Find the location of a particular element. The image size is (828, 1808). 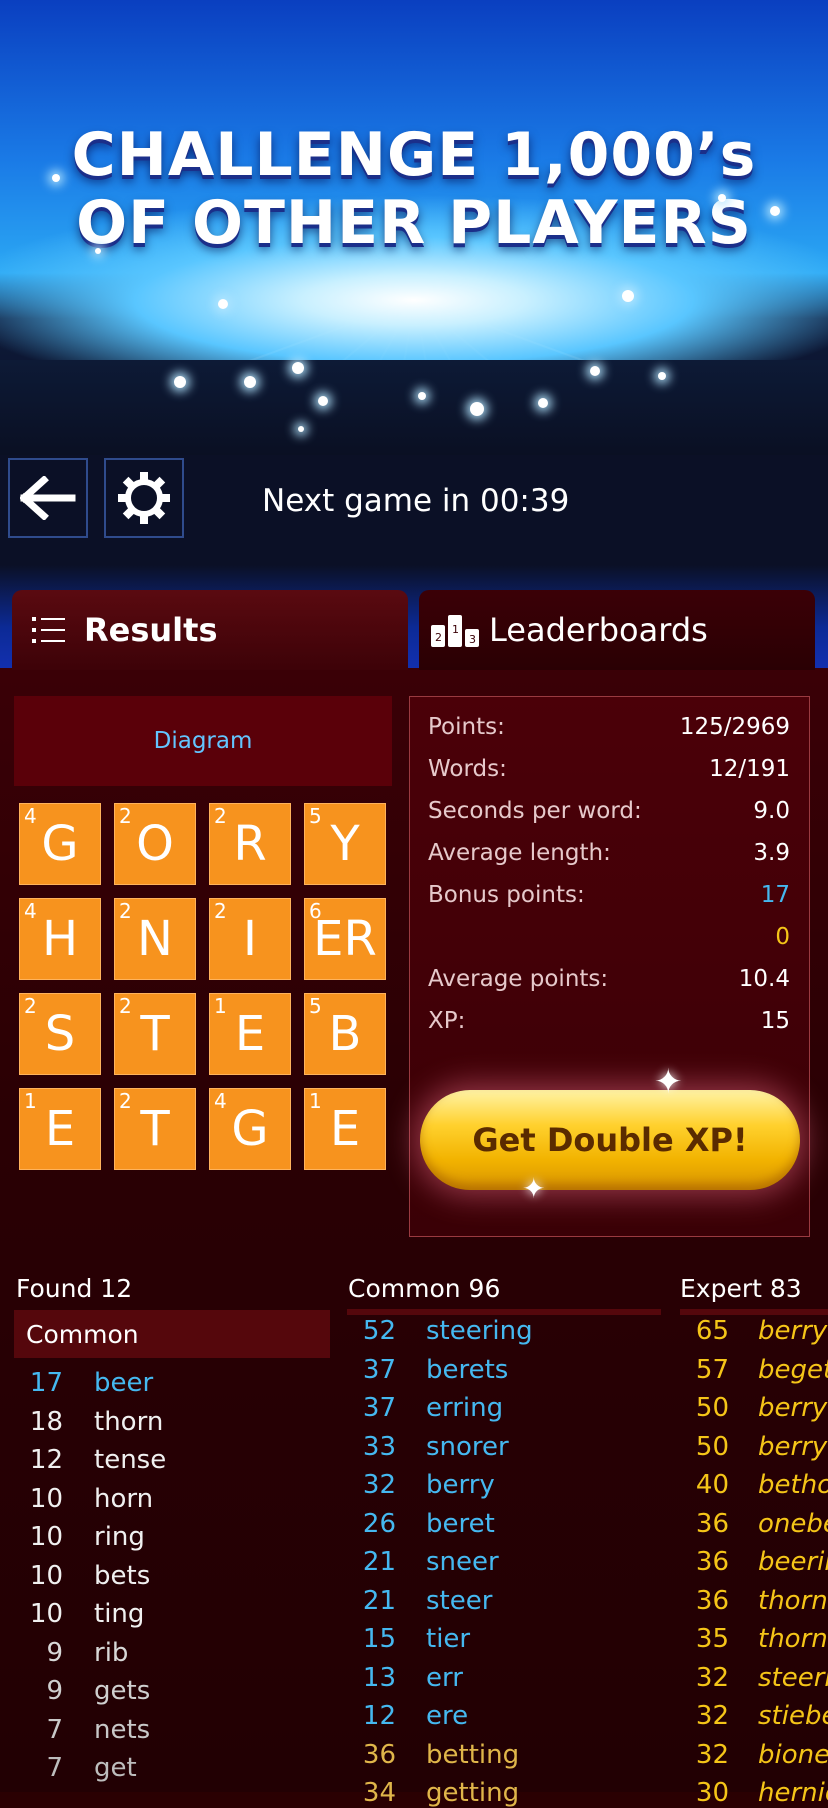

diagram-button: Diagram is located at coordinates (203, 741).